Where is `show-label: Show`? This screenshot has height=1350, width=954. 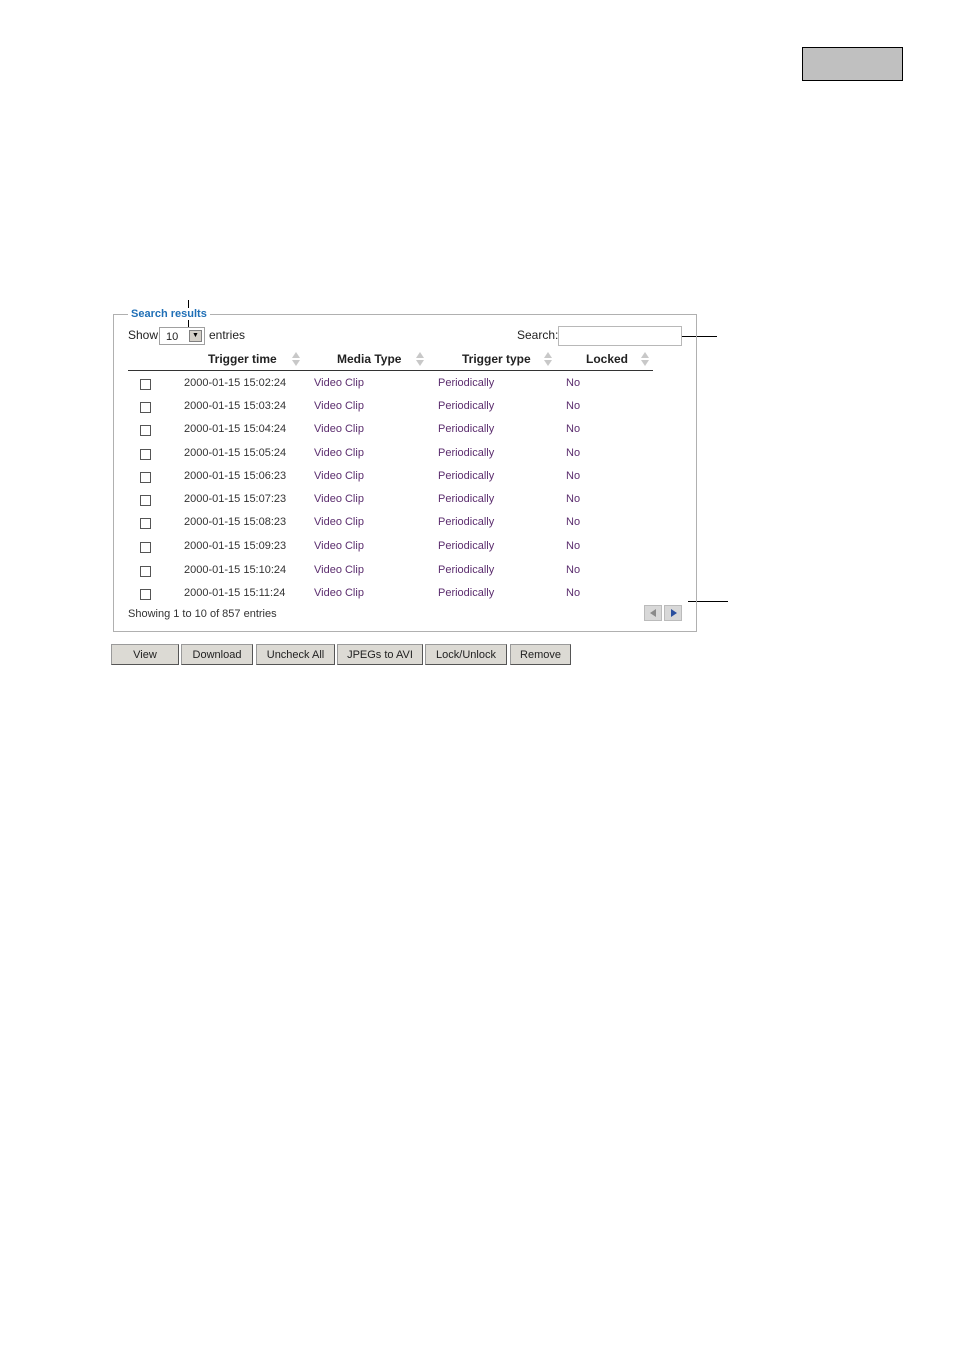 show-label: Show is located at coordinates (143, 335).